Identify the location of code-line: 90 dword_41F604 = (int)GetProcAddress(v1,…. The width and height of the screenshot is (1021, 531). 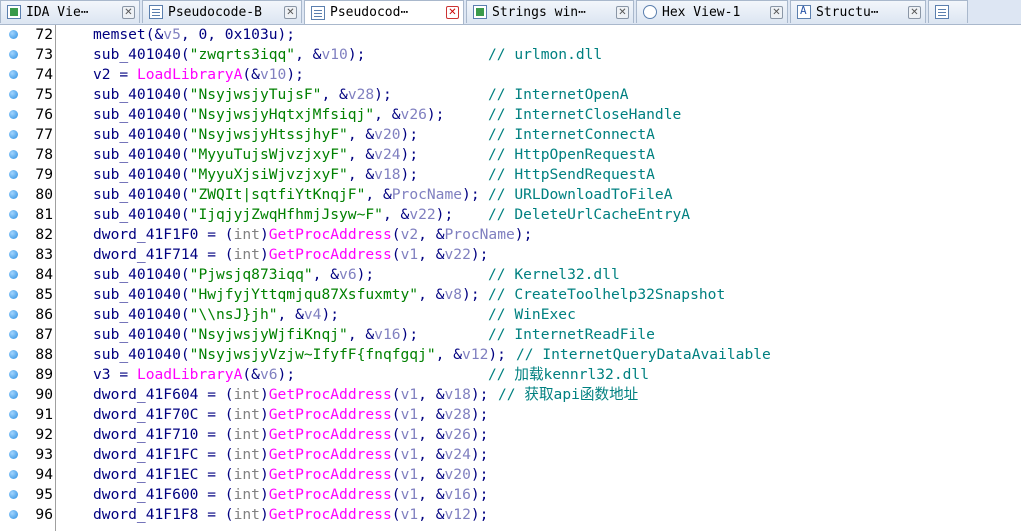
(510, 395).